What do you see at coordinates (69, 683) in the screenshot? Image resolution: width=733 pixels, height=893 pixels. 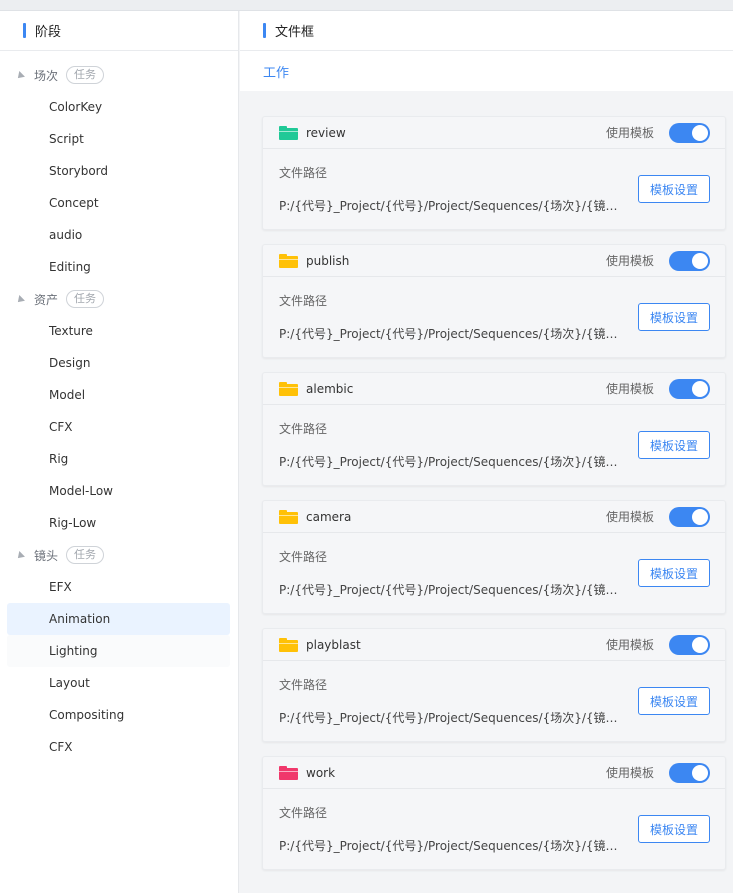 I see `tree-item-label: Layout` at bounding box center [69, 683].